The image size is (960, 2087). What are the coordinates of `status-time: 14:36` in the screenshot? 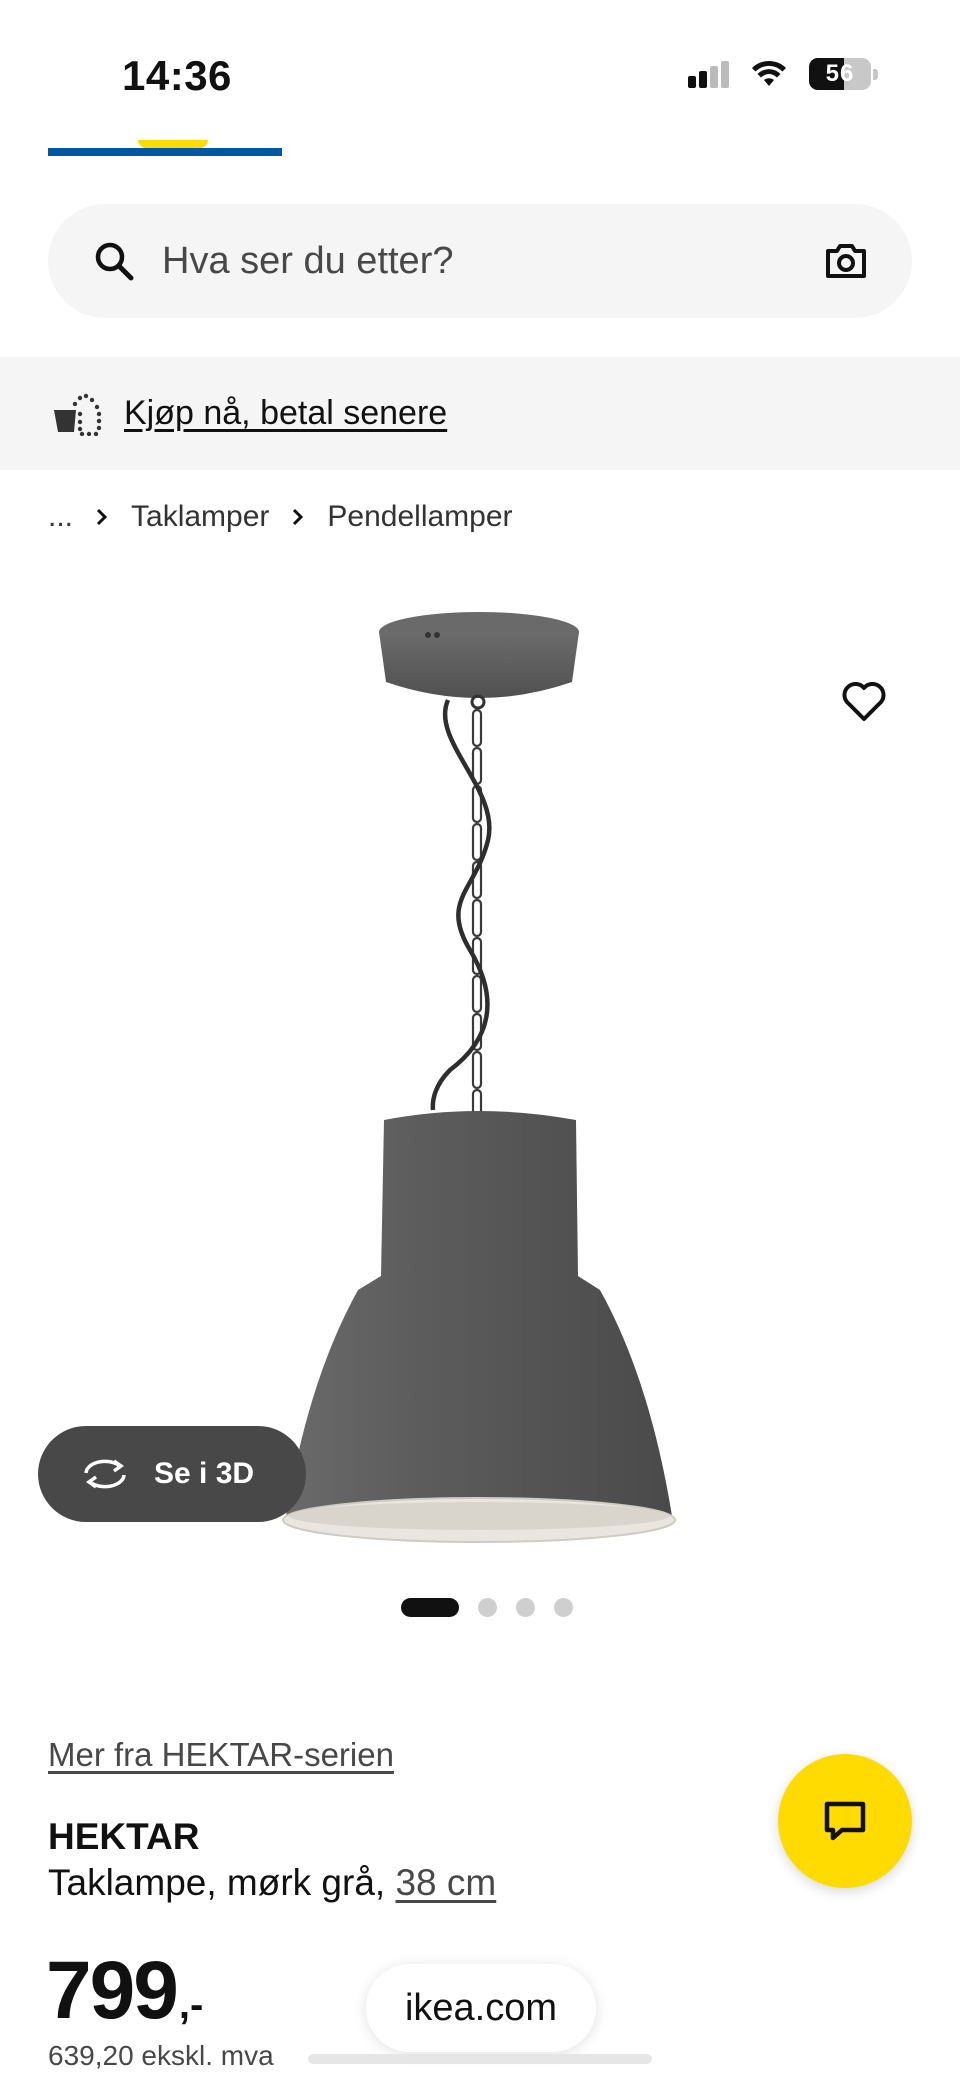 It's located at (177, 75).